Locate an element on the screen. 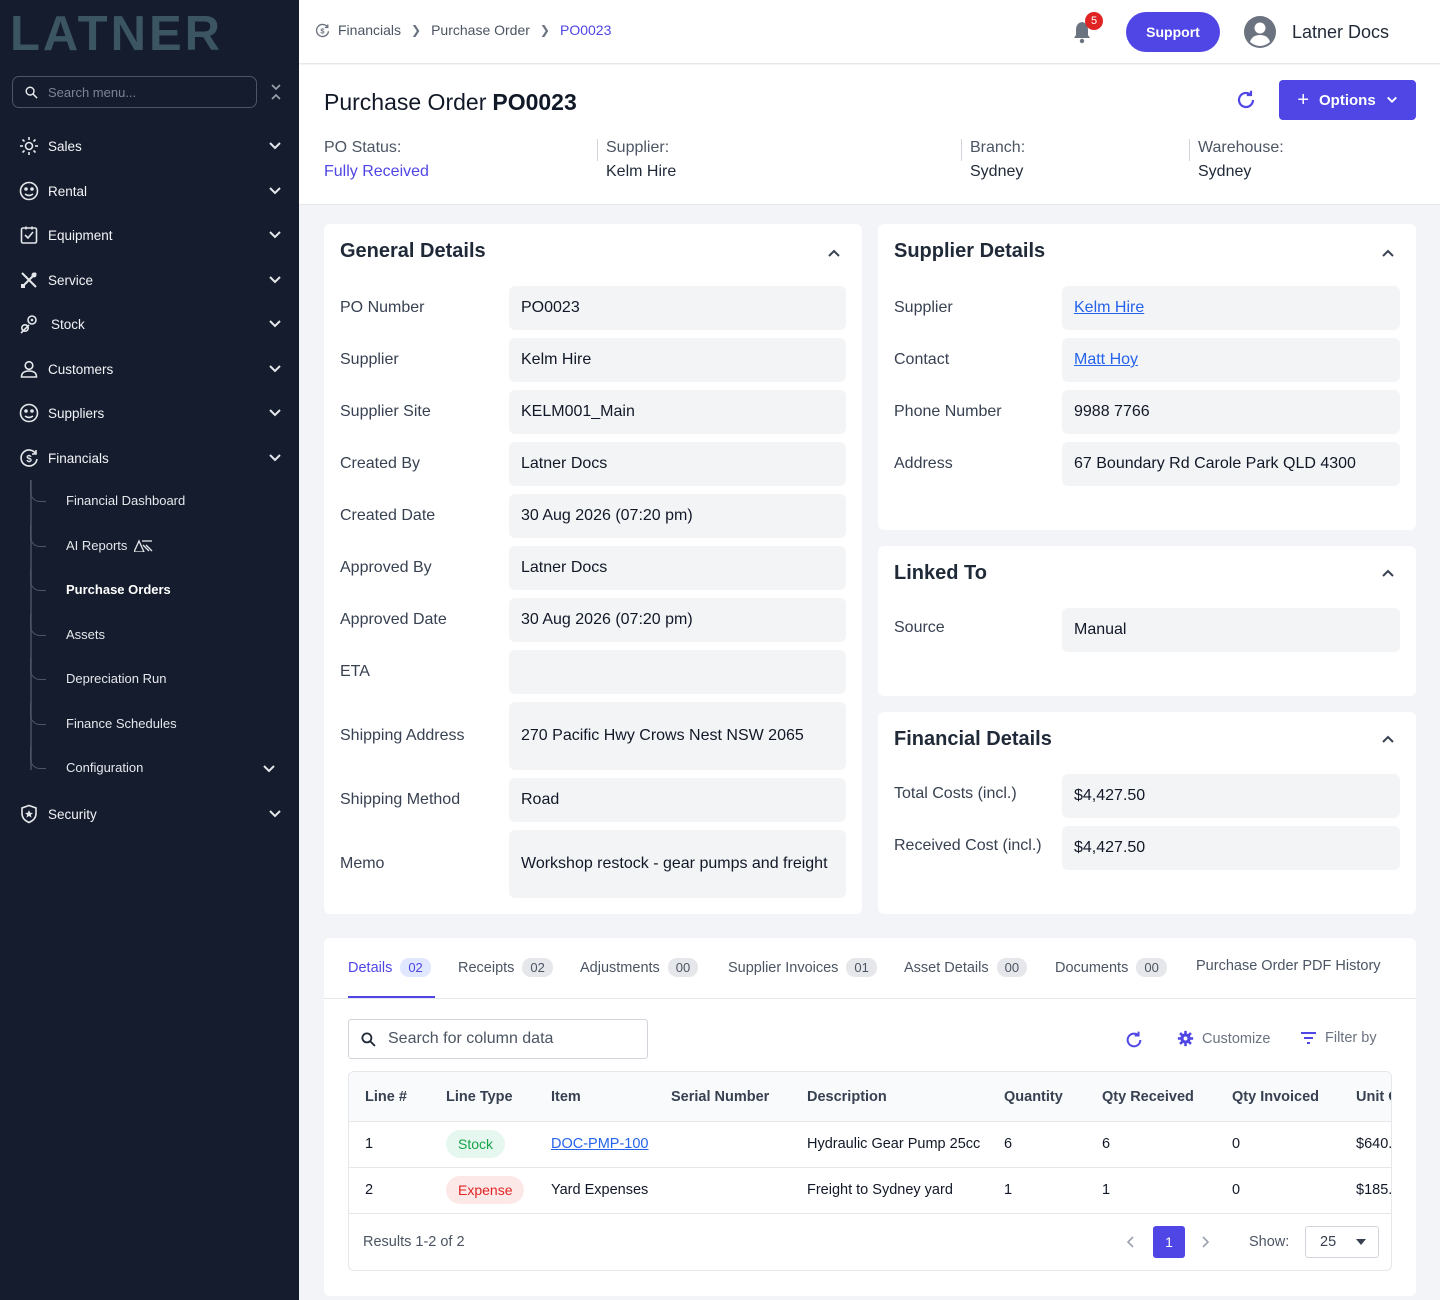  customize-button: Customize is located at coordinates (1224, 1038).